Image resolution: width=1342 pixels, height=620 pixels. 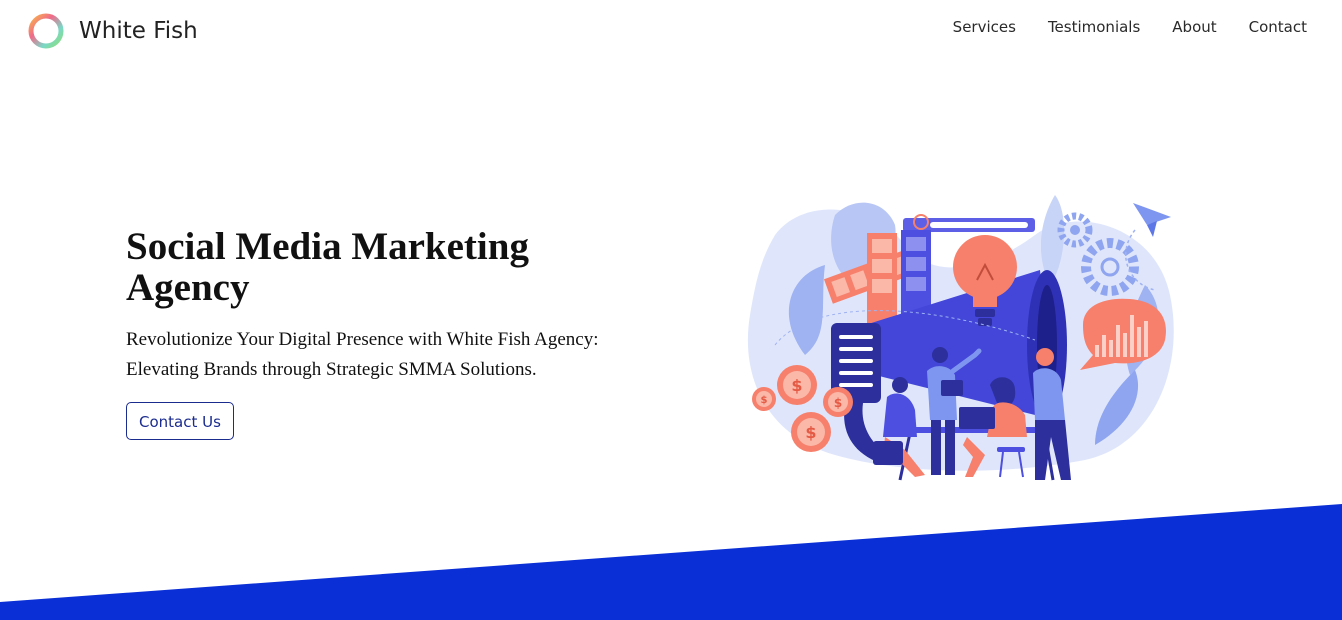 I want to click on main-nav: Services Testimonials About Contact, so click(x=1130, y=27).